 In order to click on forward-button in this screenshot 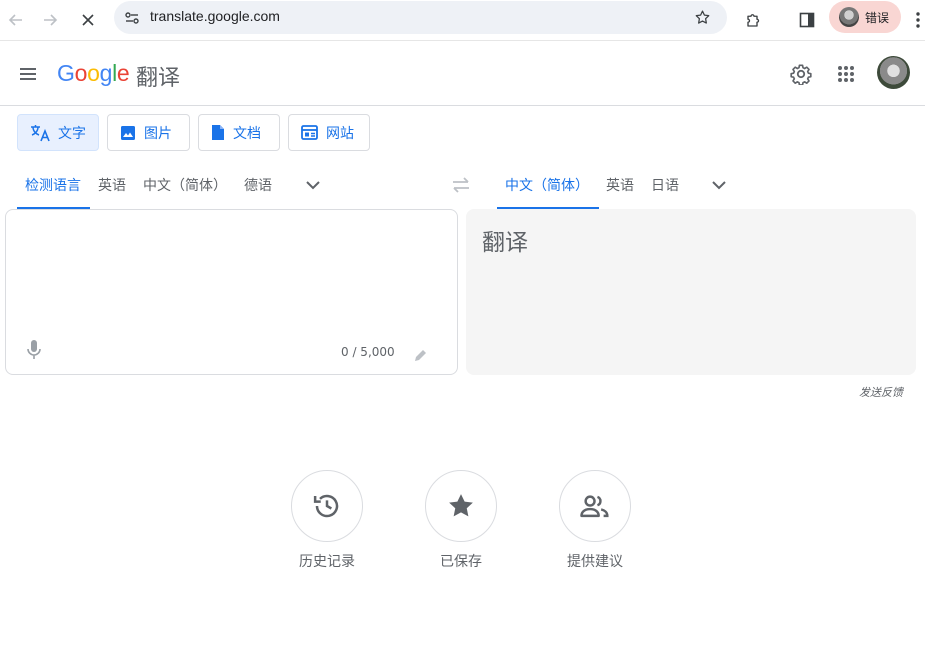, I will do `click(50, 20)`.